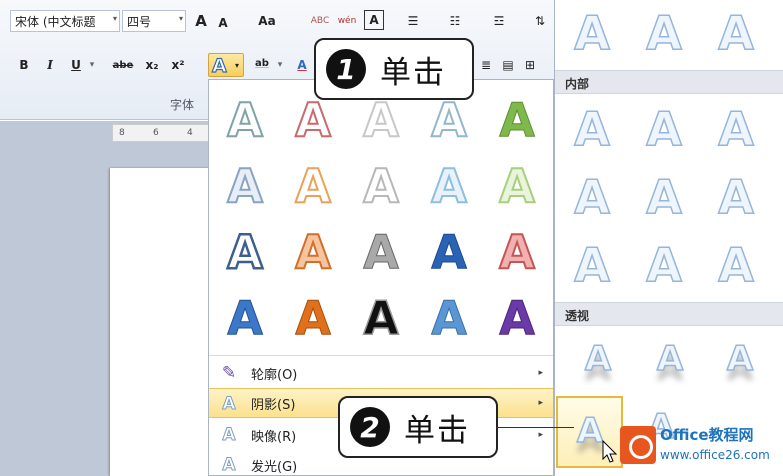 The image size is (783, 476). What do you see at coordinates (274, 437) in the screenshot?
I see `menu-item-label: 映像(R)` at bounding box center [274, 437].